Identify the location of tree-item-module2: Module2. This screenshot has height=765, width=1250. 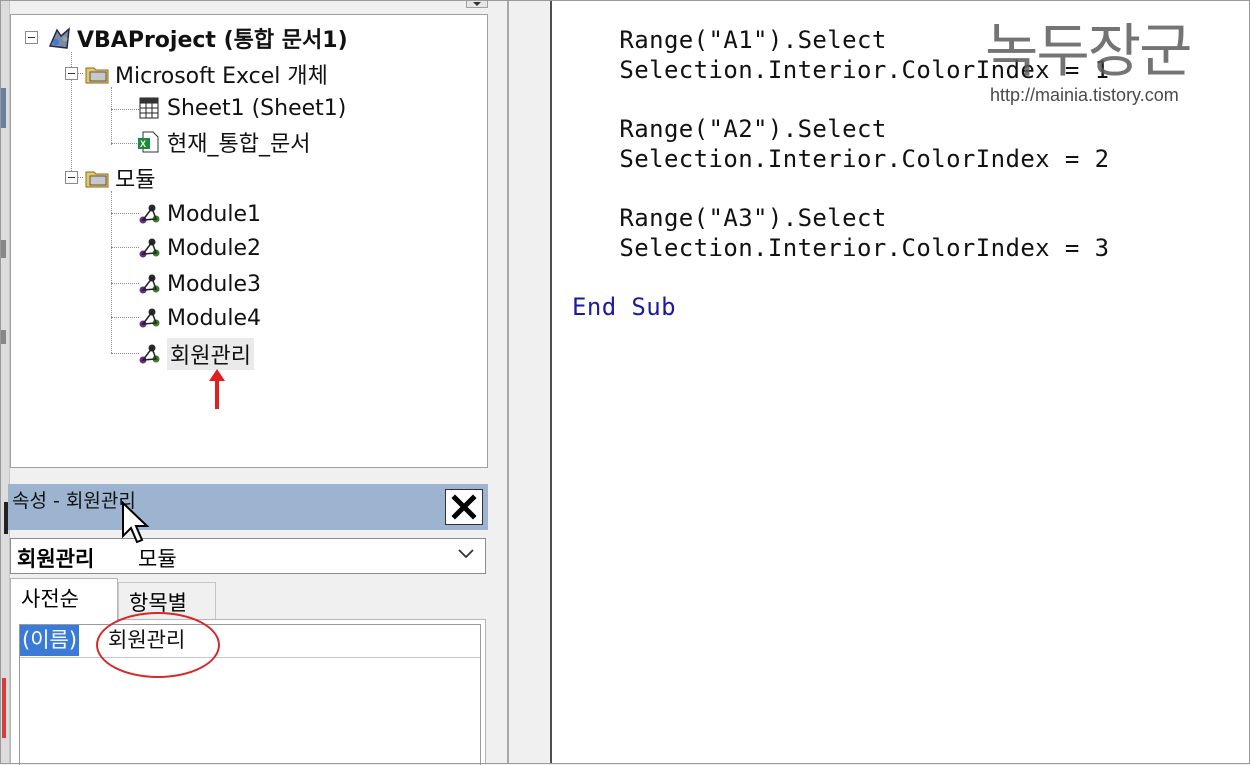
(199, 248).